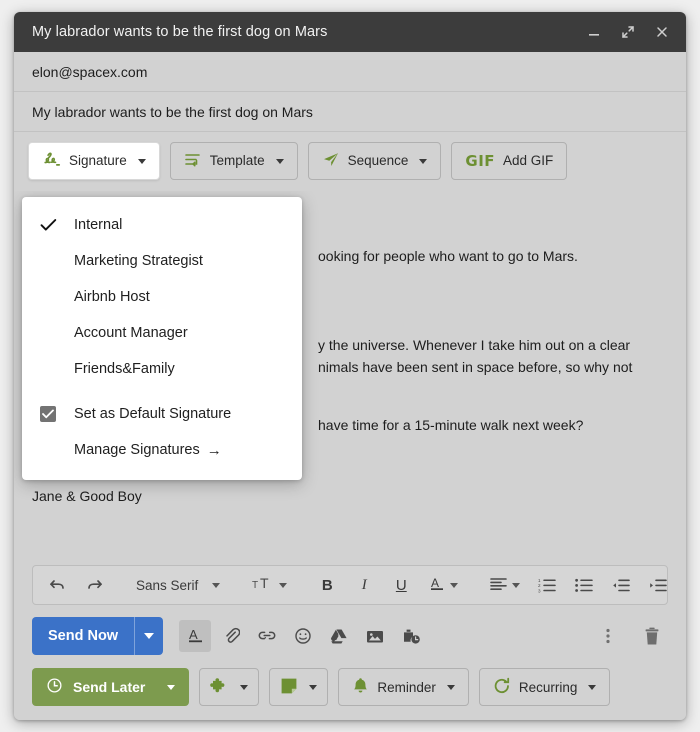  What do you see at coordinates (267, 636) in the screenshot?
I see `link-icon` at bounding box center [267, 636].